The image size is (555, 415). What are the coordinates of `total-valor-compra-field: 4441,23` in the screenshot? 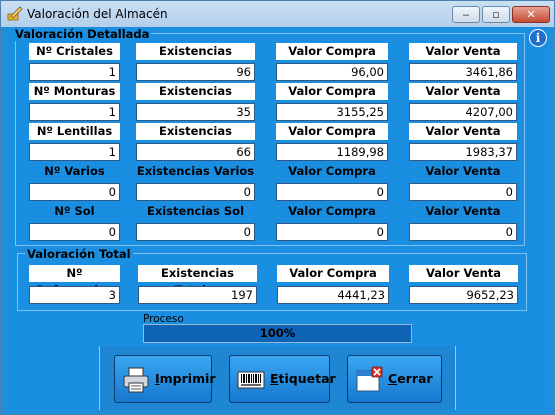 It's located at (333, 295).